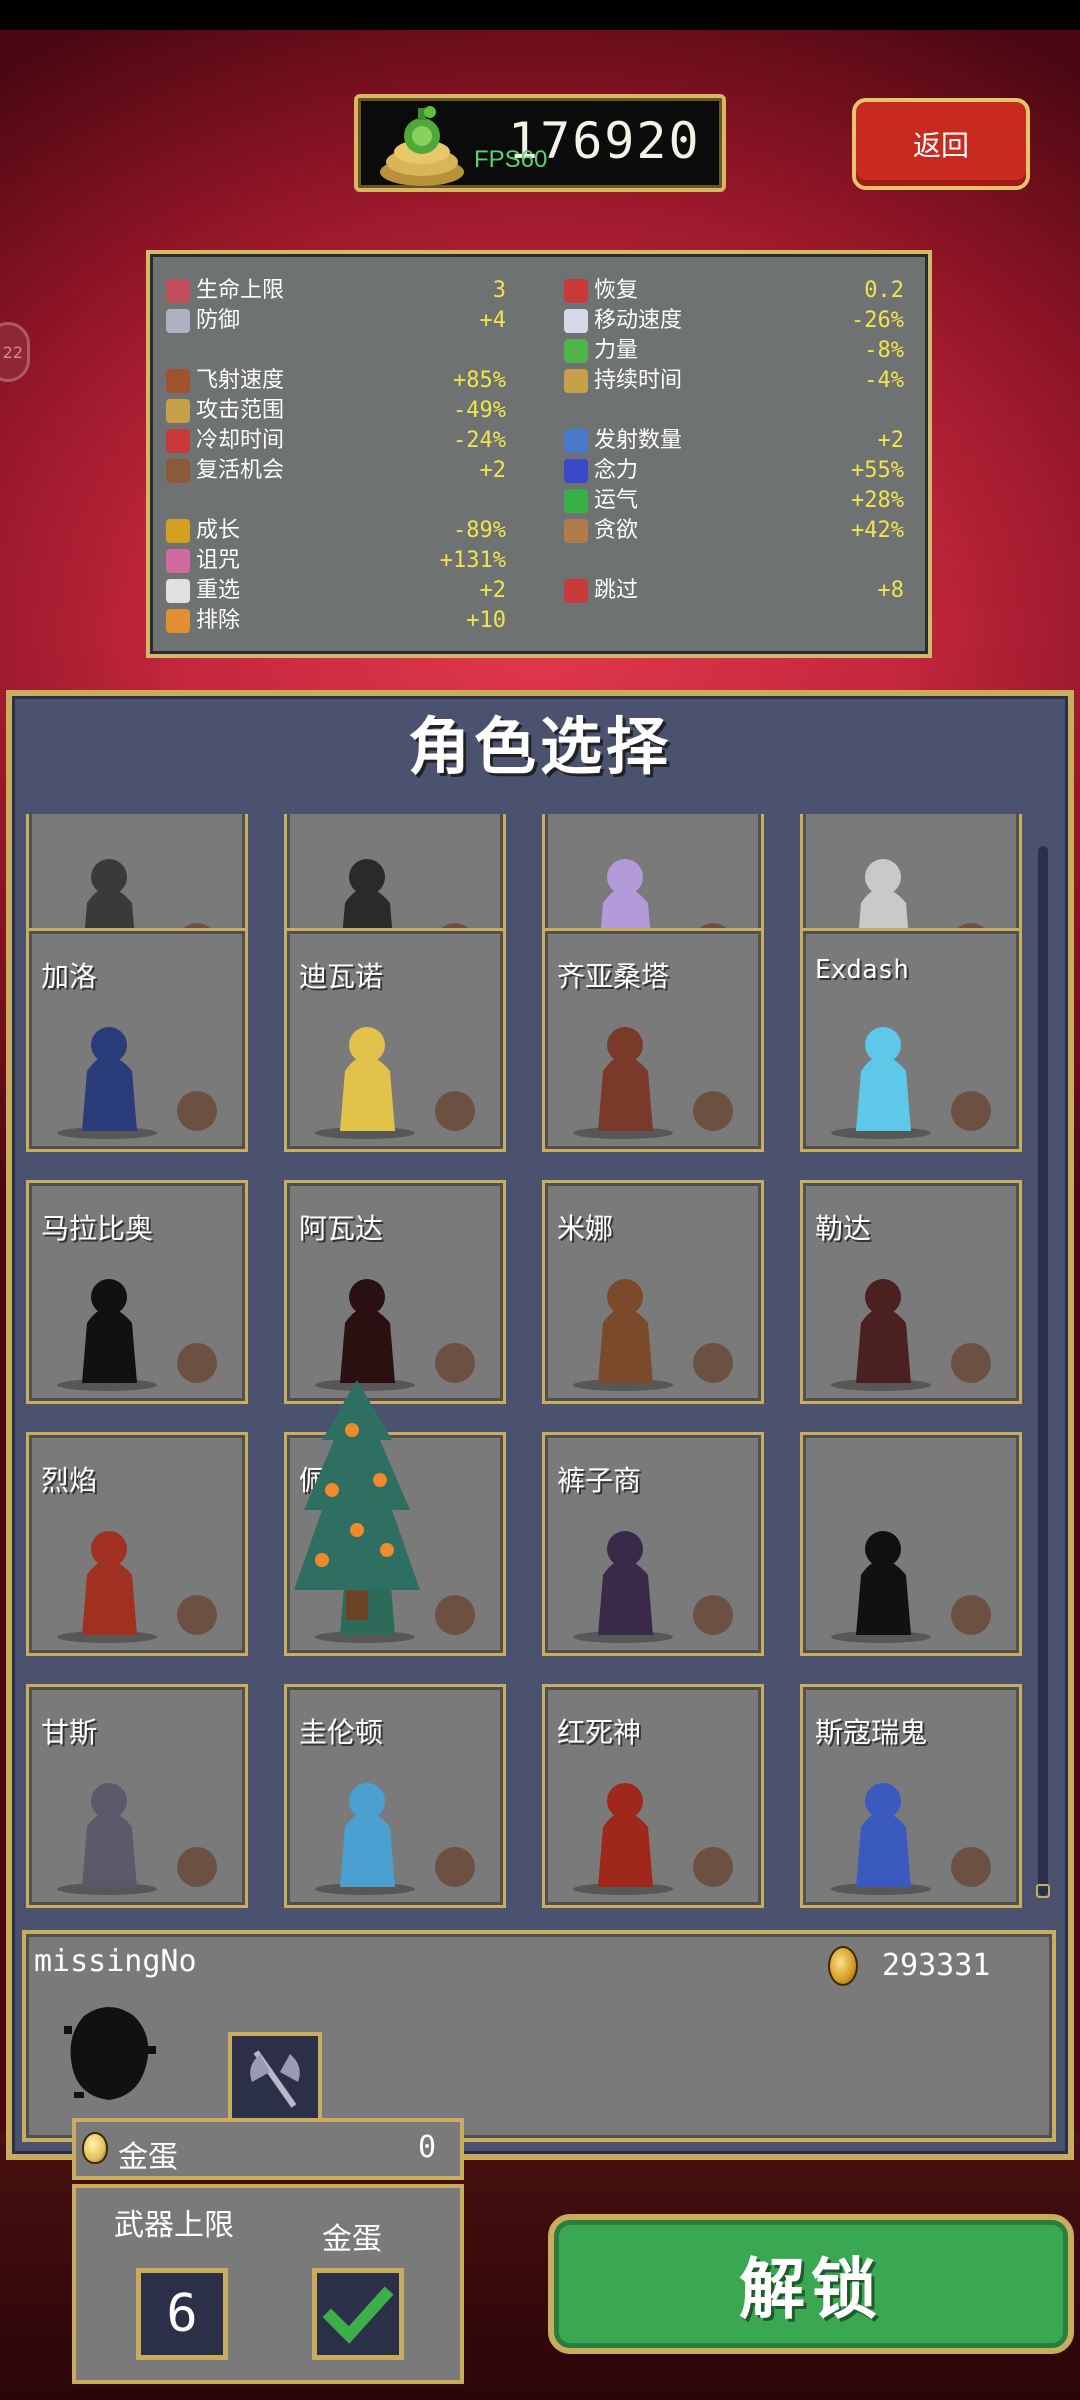 The image size is (1080, 2400). Describe the element at coordinates (576, 471) in the screenshot. I see `magnet-icon` at that location.